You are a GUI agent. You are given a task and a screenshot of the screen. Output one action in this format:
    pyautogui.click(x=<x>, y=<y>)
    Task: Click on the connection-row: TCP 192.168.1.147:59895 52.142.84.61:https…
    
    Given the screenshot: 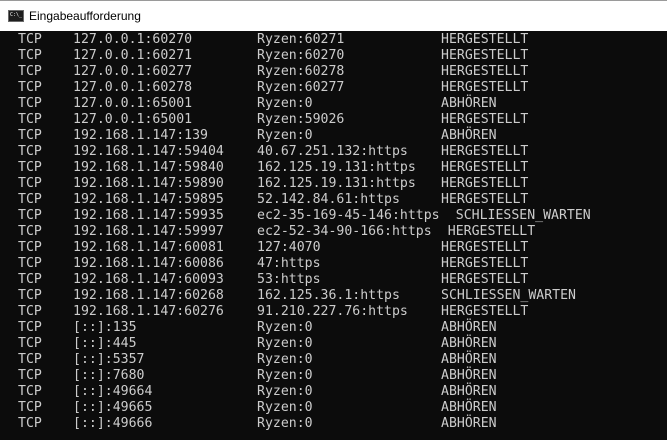 What is the action you would take?
    pyautogui.click(x=333, y=200)
    